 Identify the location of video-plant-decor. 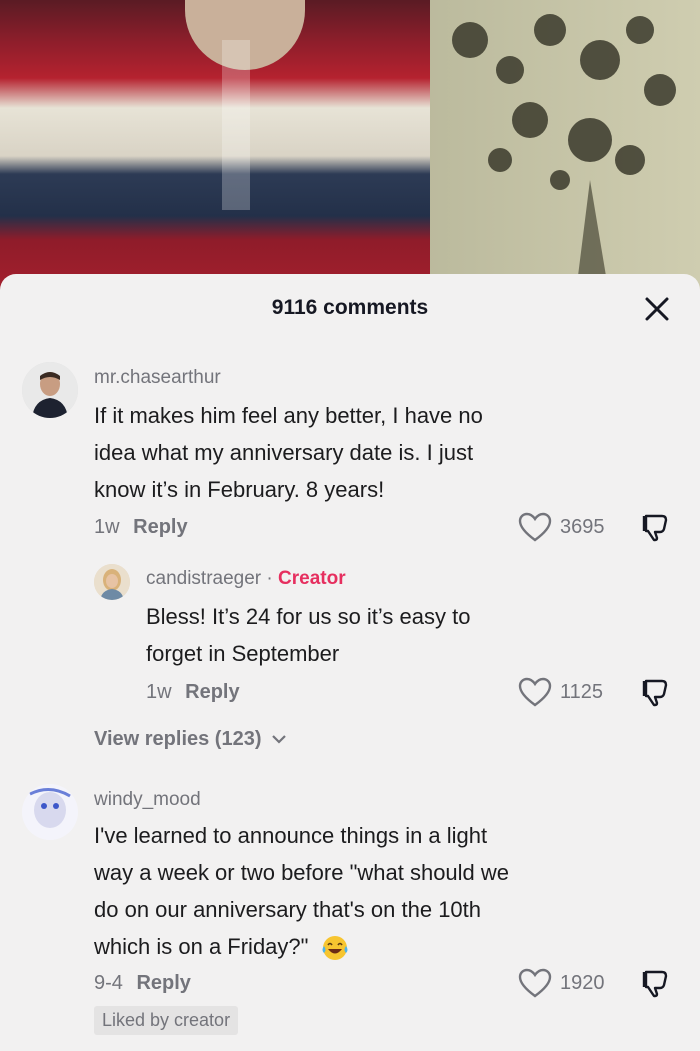
(564, 157).